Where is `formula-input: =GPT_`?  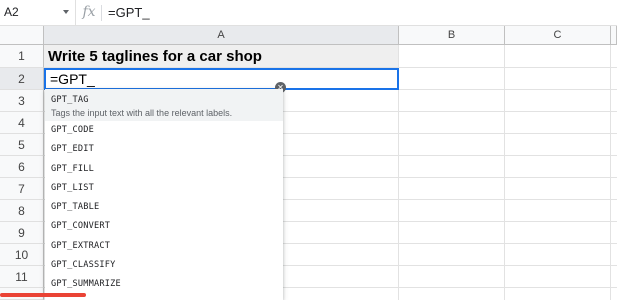 formula-input: =GPT_ is located at coordinates (129, 12).